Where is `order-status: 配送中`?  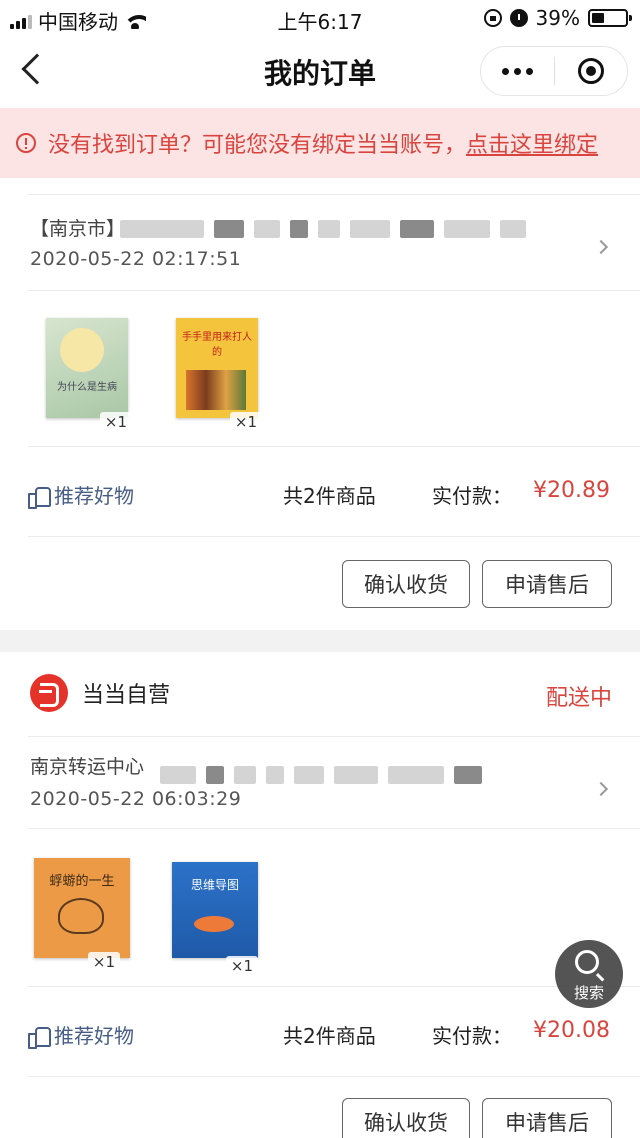 order-status: 配送中 is located at coordinates (578, 698).